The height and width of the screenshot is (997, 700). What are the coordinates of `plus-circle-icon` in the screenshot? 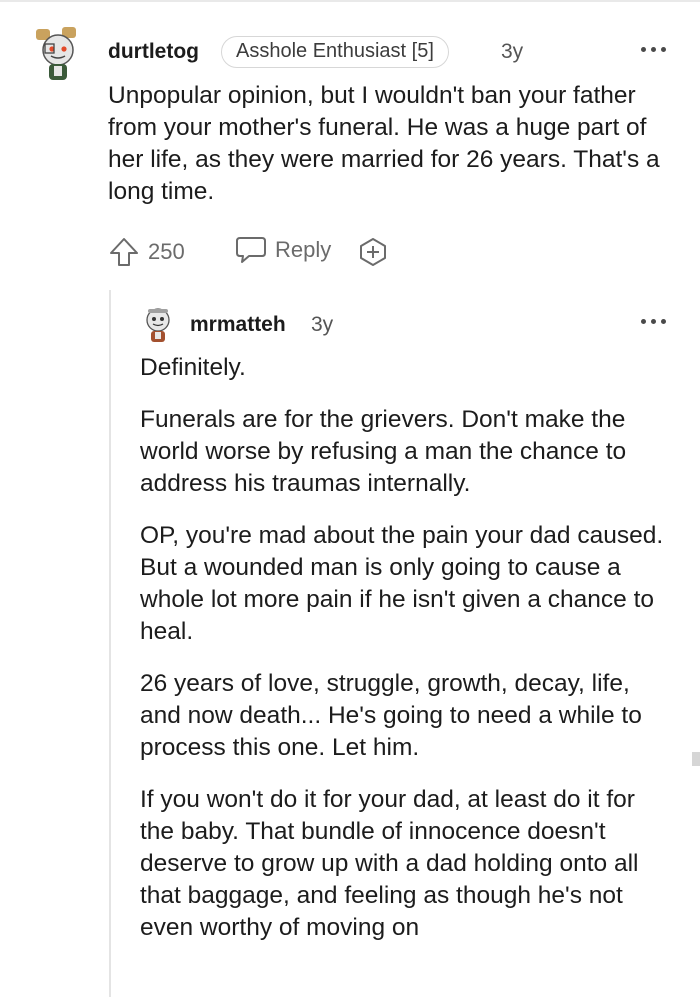 It's located at (373, 252).